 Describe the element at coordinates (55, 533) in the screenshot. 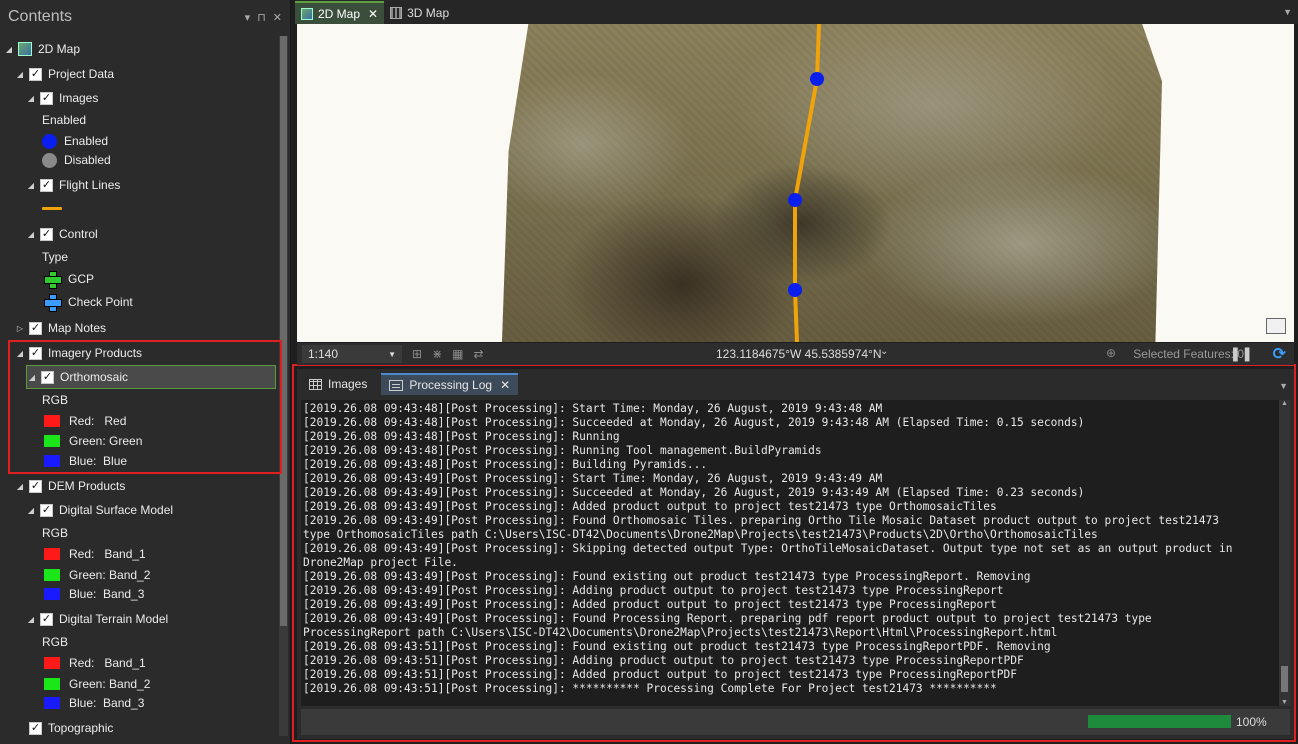

I see `legend-field-label: RGB` at that location.